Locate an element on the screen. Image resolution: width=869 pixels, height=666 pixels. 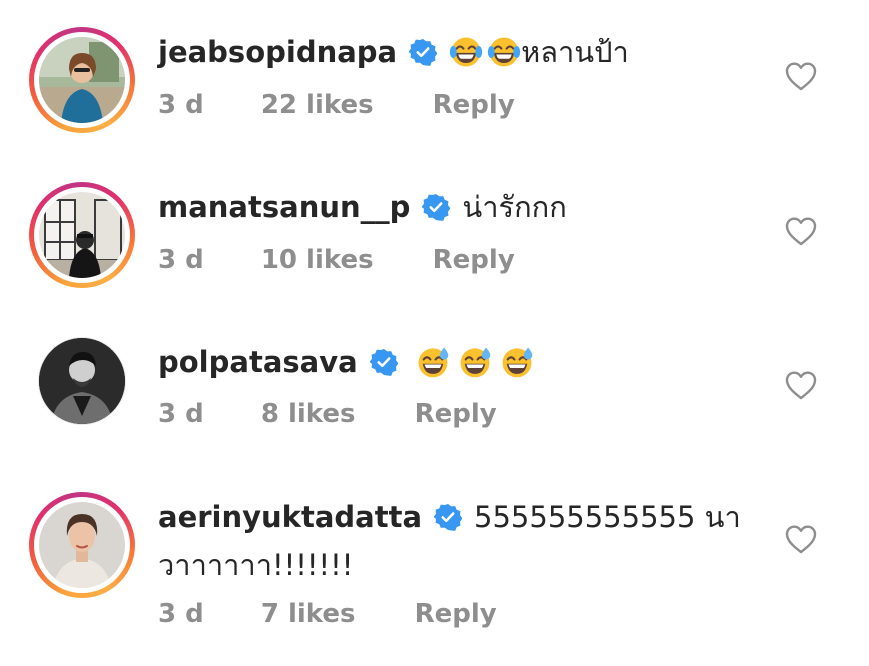
comment-text: หลานป้า is located at coordinates (575, 52).